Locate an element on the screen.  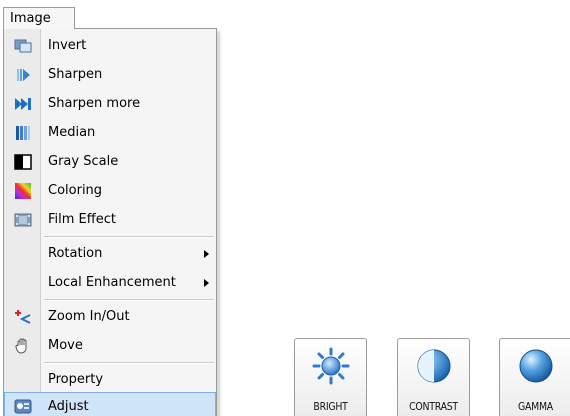
film-effect-icon is located at coordinates (23, 220).